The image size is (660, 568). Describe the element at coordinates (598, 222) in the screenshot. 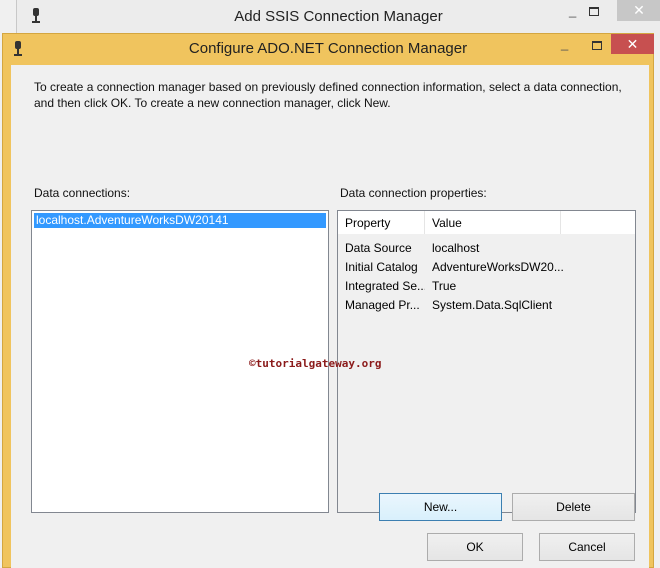

I see `column-header-empty` at that location.